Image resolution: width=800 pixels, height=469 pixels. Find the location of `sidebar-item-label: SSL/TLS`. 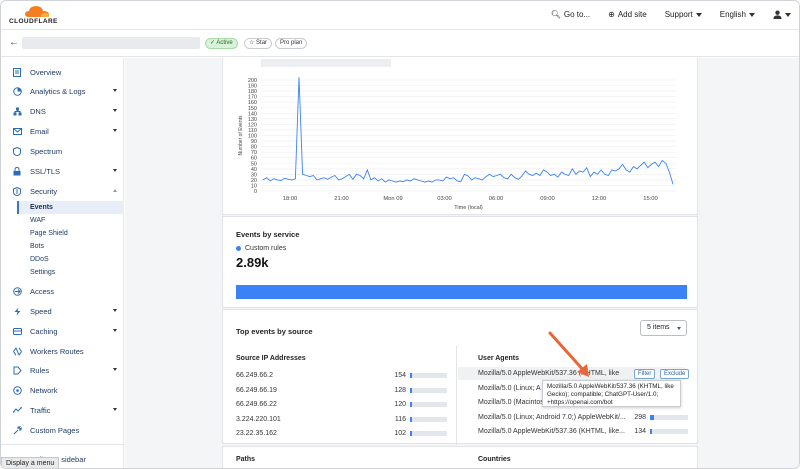

sidebar-item-label: SSL/TLS is located at coordinates (45, 171).